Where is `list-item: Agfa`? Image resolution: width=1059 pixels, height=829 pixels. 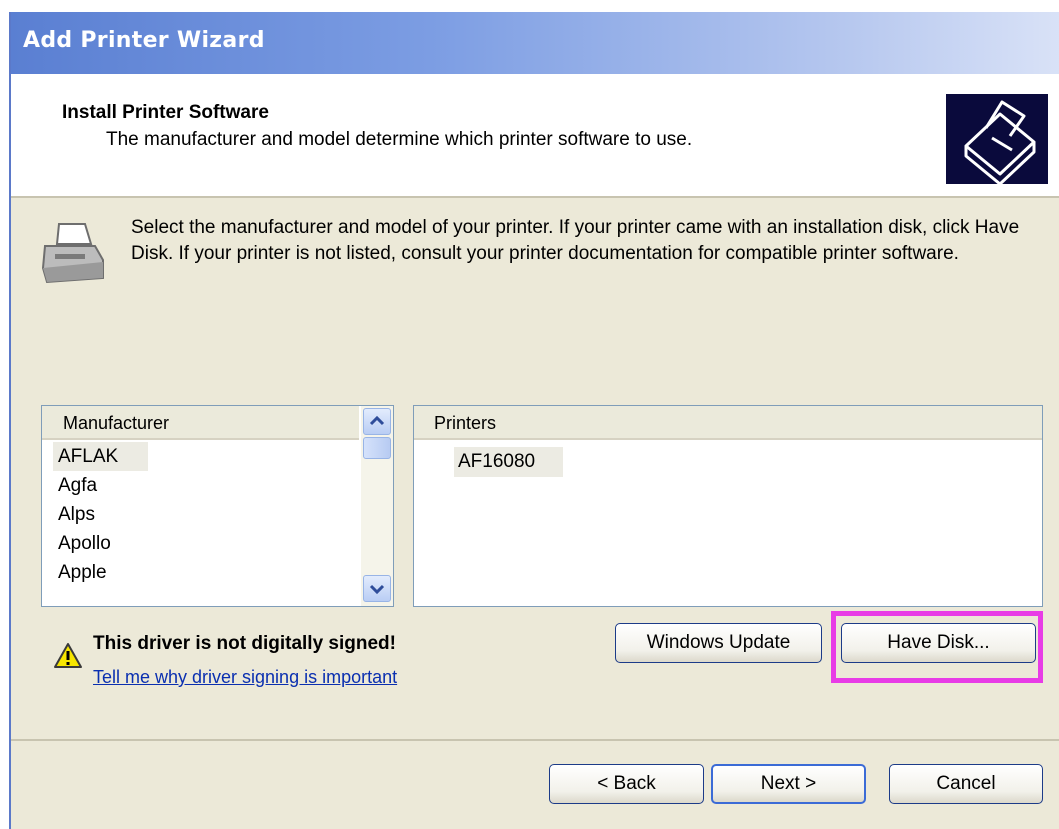 list-item: Agfa is located at coordinates (203, 485).